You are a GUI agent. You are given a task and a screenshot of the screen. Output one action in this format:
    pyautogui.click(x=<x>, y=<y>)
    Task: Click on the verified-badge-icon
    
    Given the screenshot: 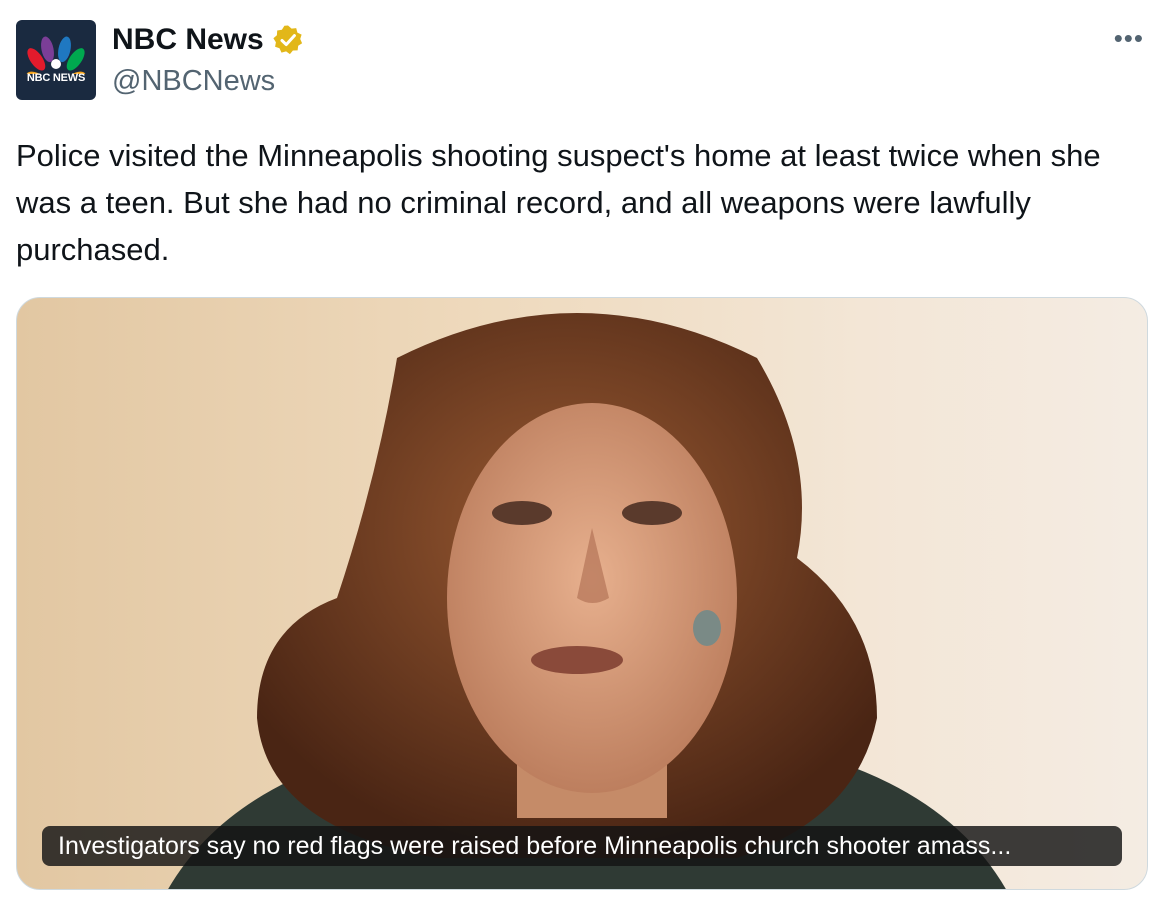 What is the action you would take?
    pyautogui.click(x=288, y=40)
    